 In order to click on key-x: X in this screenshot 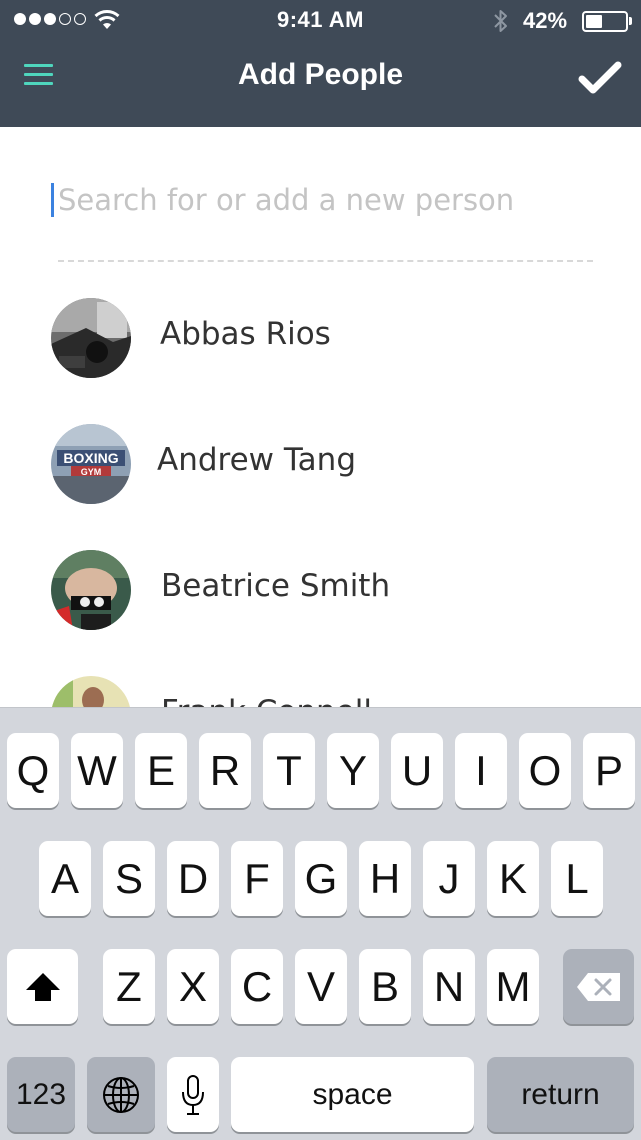, I will do `click(193, 986)`.